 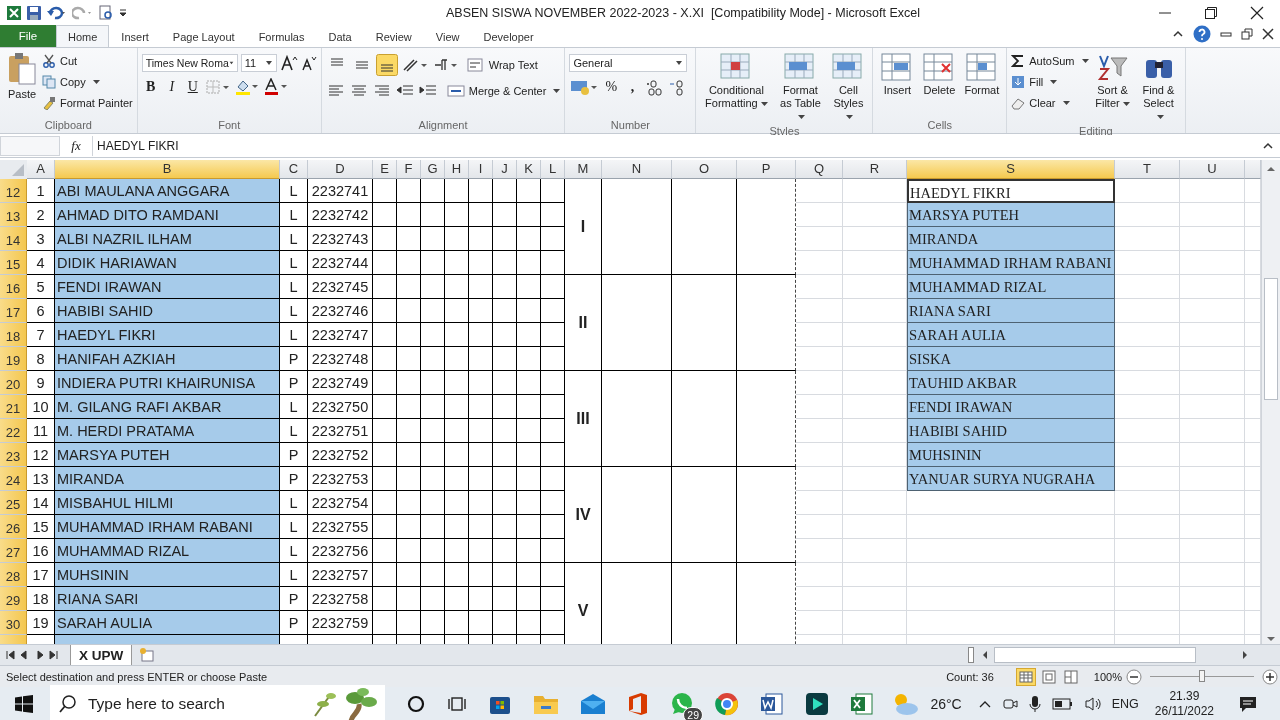 I want to click on column-header: C, so click(x=294, y=169).